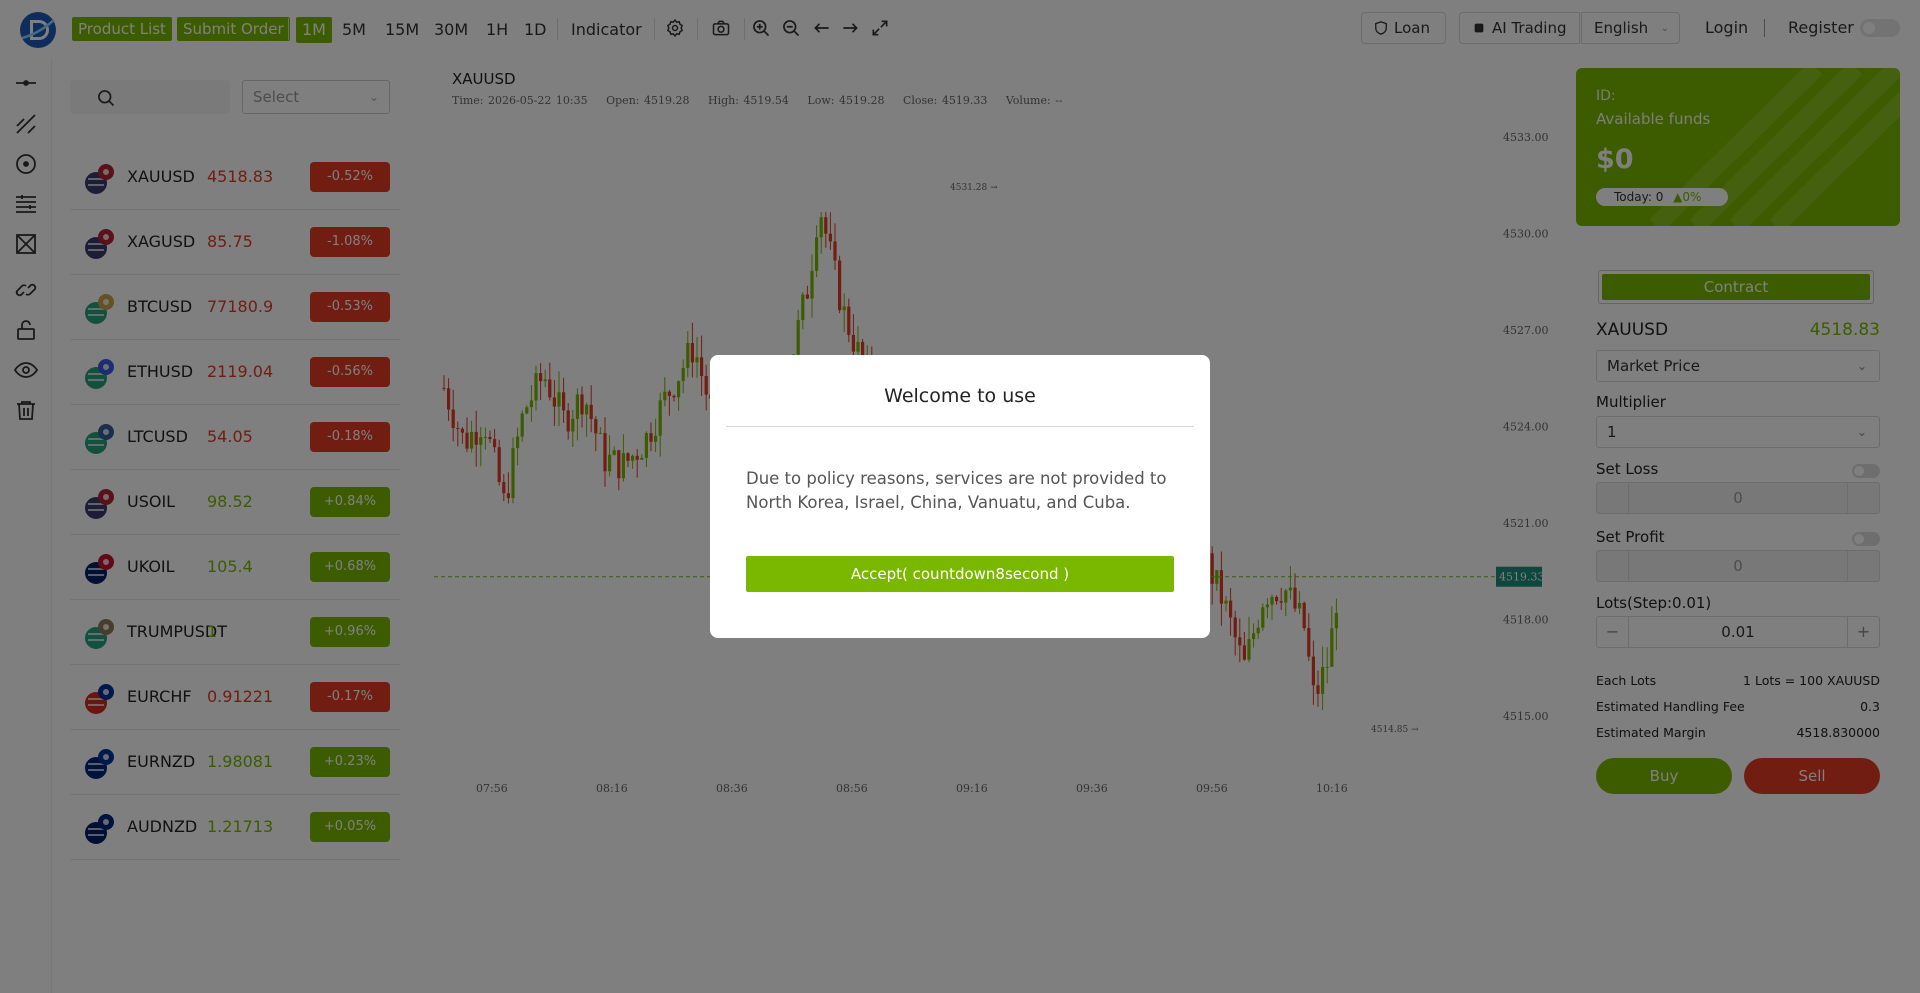 The image size is (1920, 993). Describe the element at coordinates (960, 426) in the screenshot. I see `divider` at that location.